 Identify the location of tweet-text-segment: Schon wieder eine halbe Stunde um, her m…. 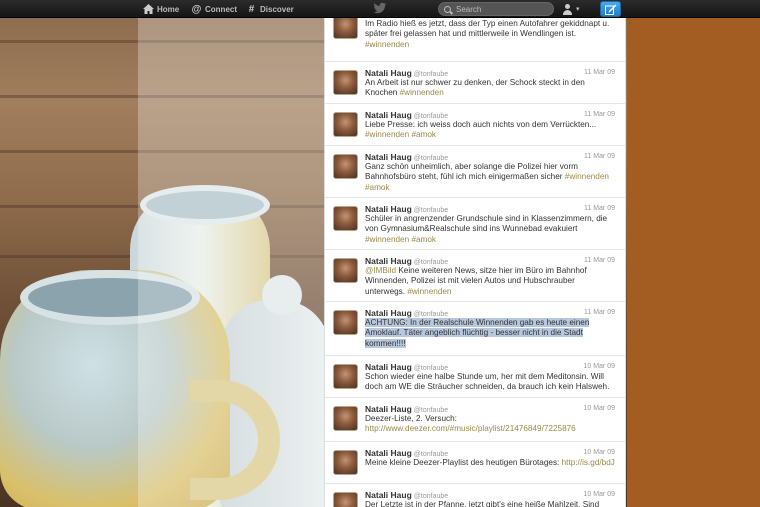
(487, 382).